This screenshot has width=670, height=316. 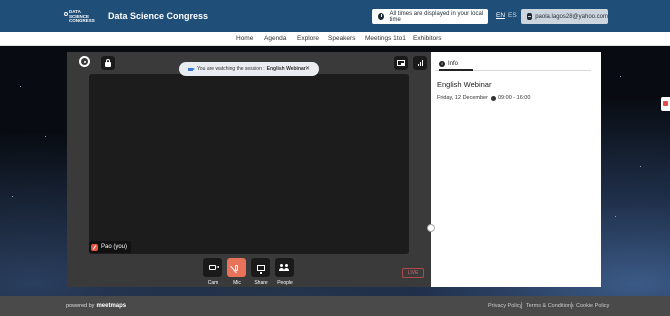 I want to click on mic-label: Mic, so click(x=237, y=283).